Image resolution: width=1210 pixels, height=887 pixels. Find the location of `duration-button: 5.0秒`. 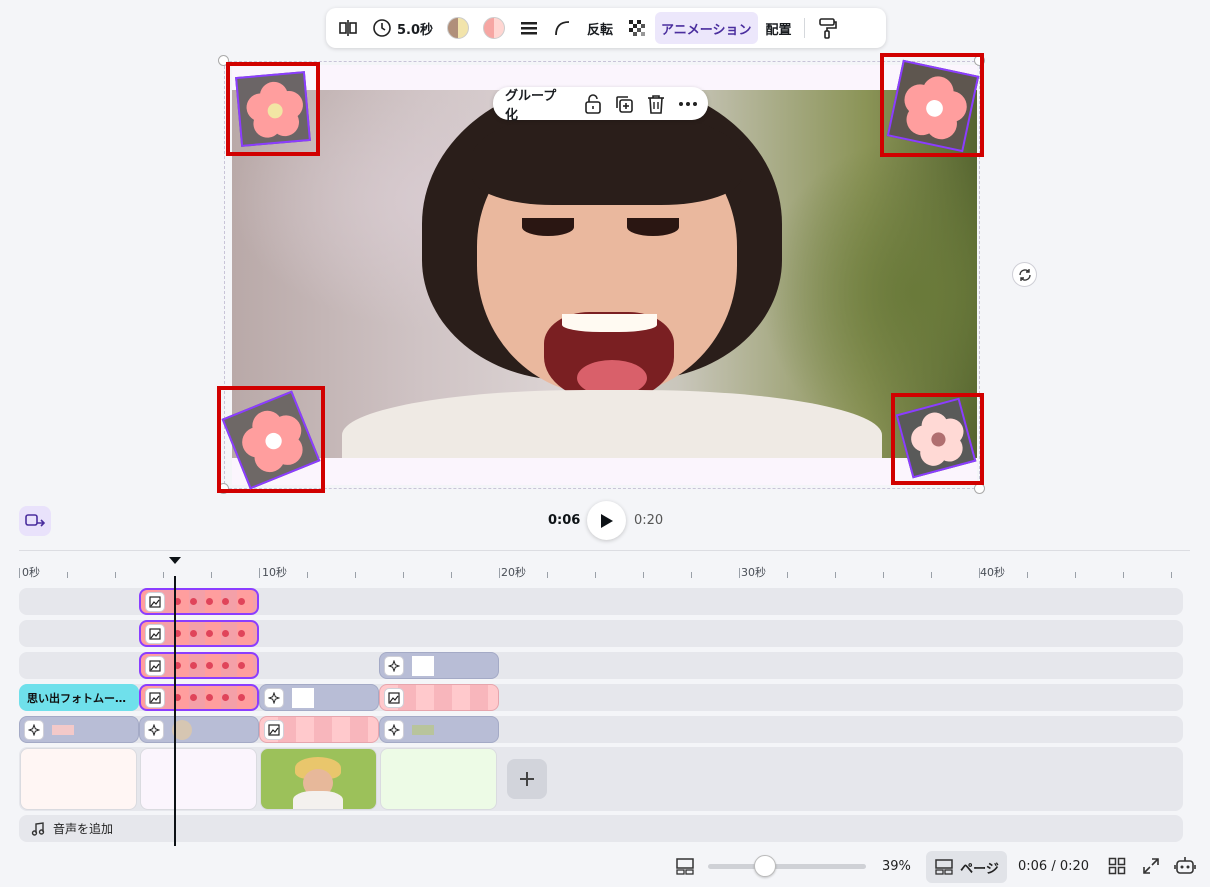

duration-button: 5.0秒 is located at coordinates (402, 28).